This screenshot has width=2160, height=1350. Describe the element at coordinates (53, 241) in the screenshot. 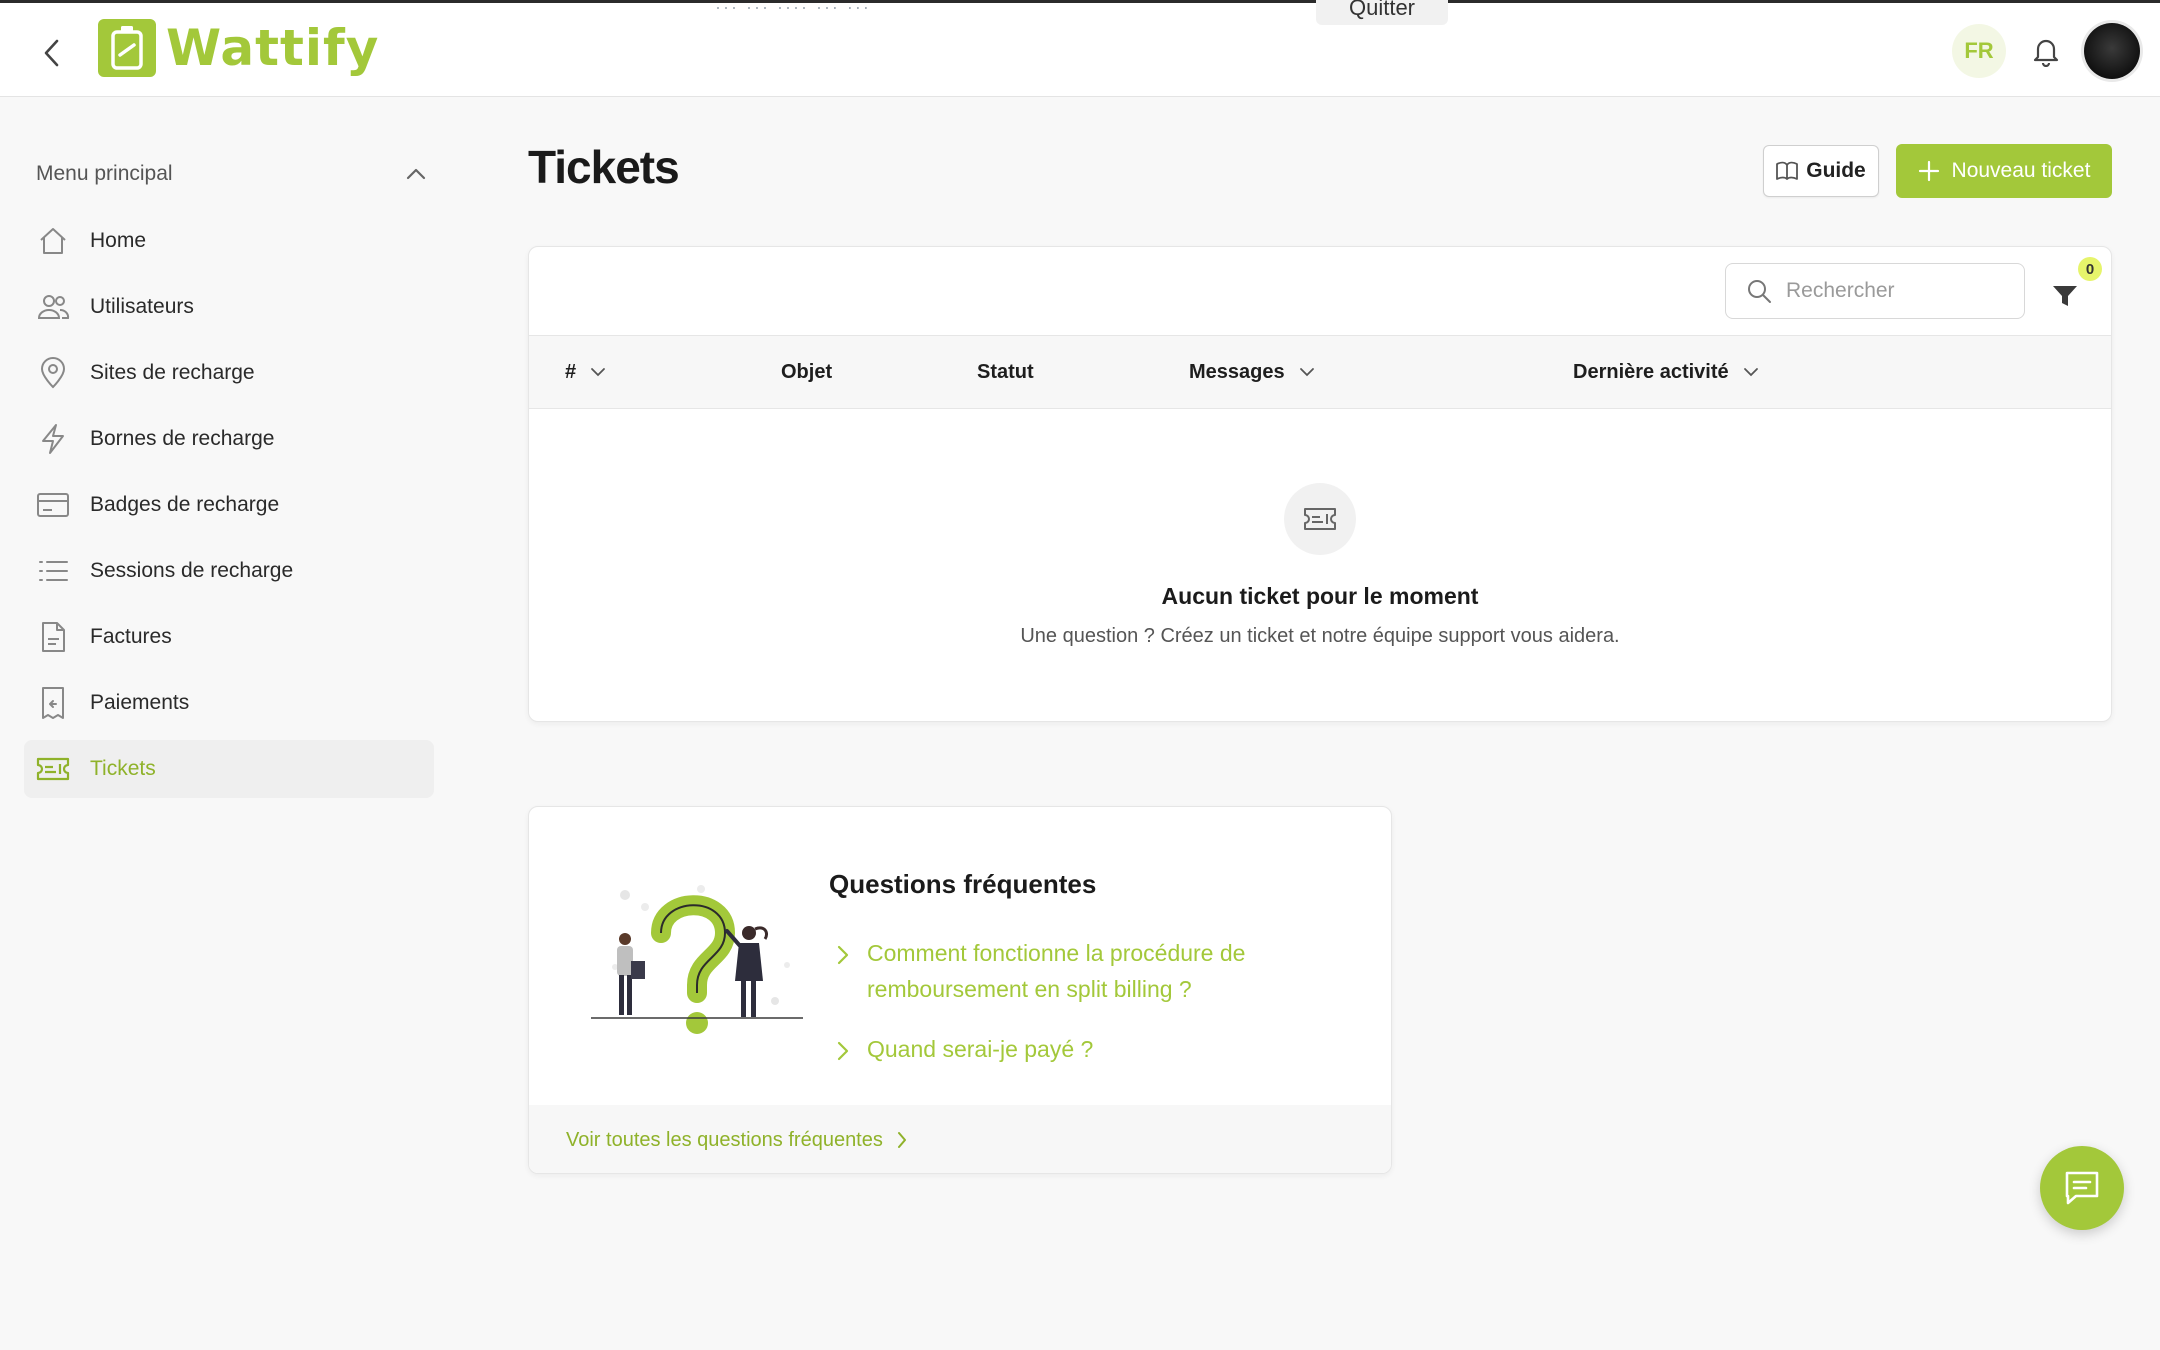

I see `home-icon` at that location.